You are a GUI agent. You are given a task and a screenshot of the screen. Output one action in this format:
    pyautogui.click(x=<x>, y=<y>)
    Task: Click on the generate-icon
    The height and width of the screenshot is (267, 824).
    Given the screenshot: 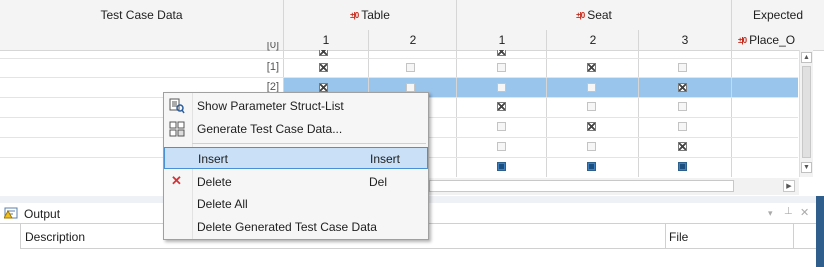 What is the action you would take?
    pyautogui.click(x=177, y=129)
    